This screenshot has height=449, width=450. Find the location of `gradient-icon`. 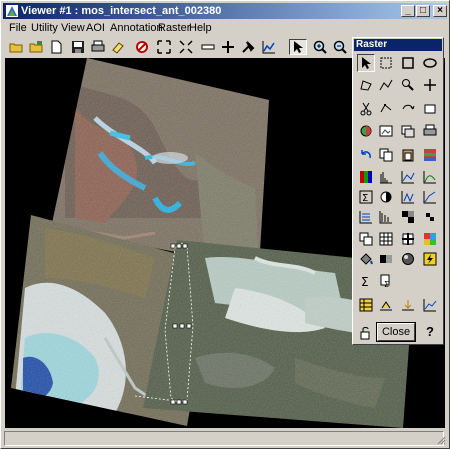

gradient-icon is located at coordinates (386, 259).